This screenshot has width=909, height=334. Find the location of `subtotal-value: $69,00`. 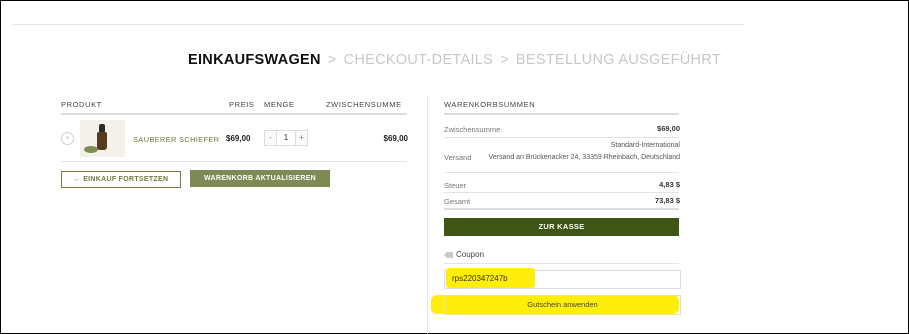

subtotal-value: $69,00 is located at coordinates (668, 128).